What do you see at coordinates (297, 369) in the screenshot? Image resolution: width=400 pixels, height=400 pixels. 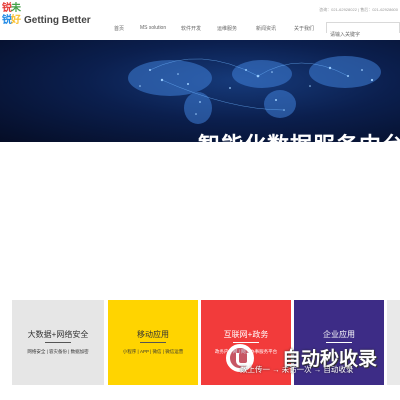 I see `watermark-subtitle: 数上传一 → 未访一次 → 自动收录` at bounding box center [297, 369].